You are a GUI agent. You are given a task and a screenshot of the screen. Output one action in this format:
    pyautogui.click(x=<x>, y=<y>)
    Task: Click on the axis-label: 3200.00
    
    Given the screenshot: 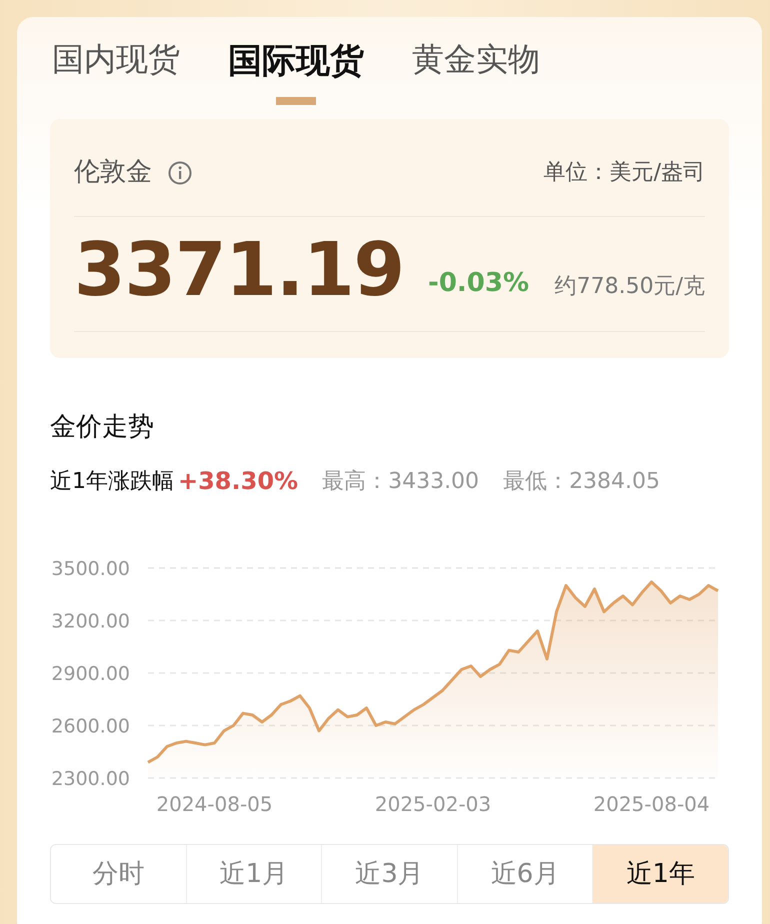 What is the action you would take?
    pyautogui.click(x=90, y=621)
    